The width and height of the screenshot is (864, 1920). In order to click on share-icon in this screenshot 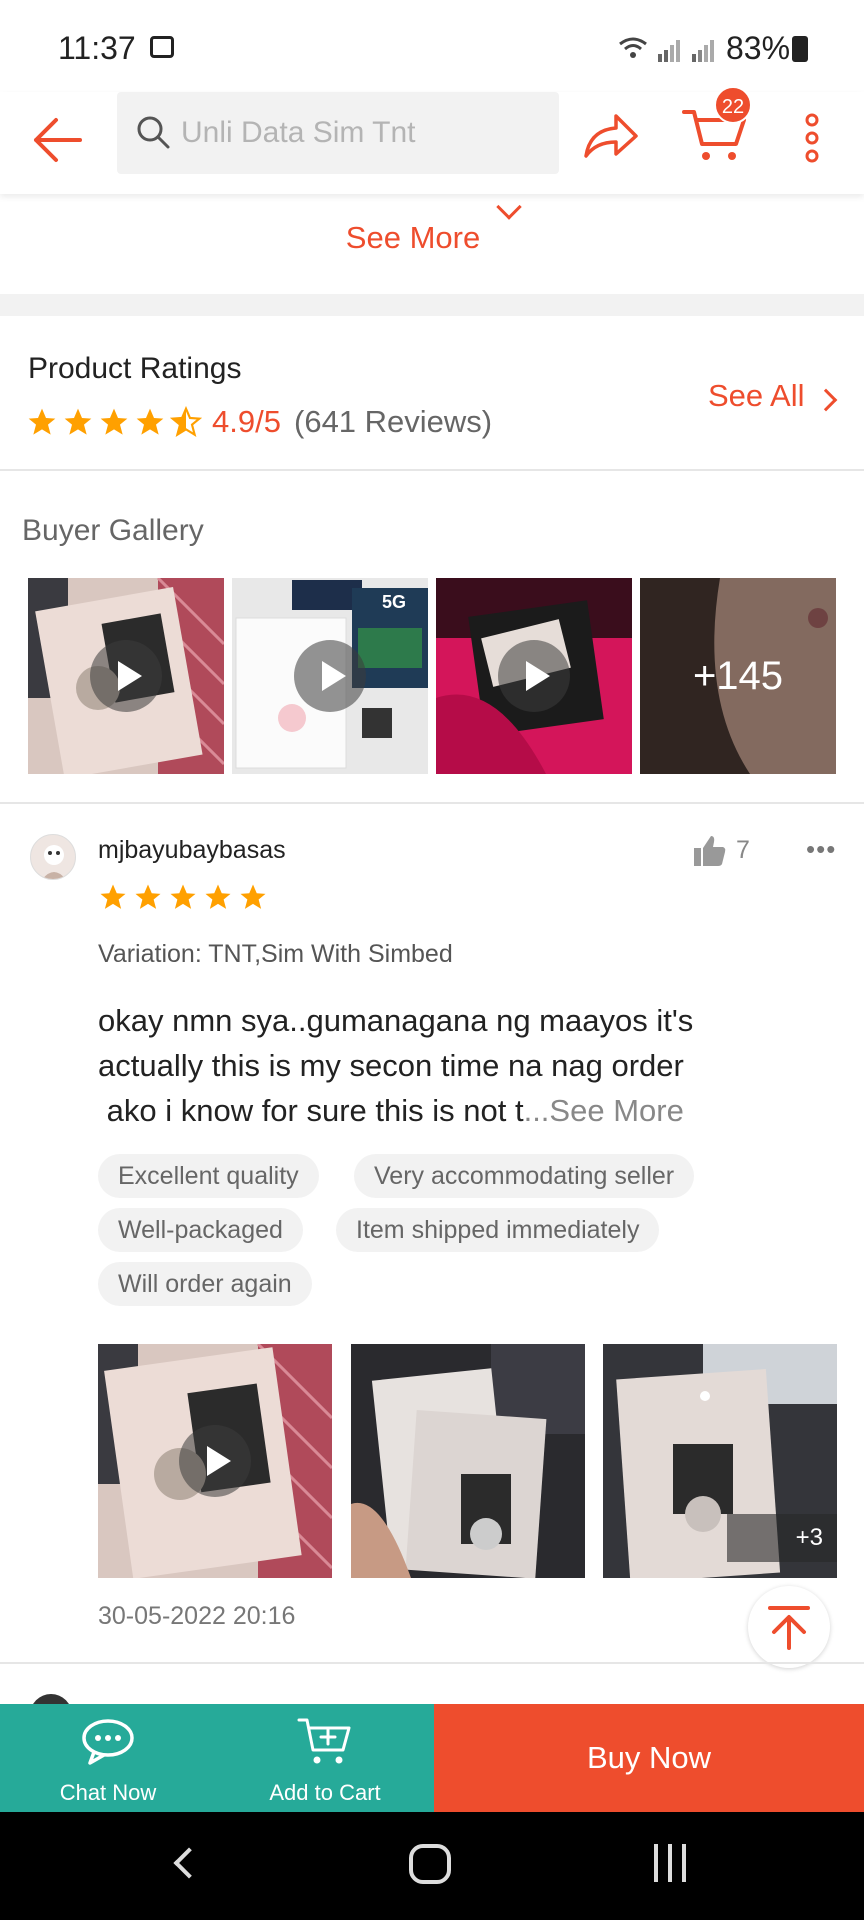, I will do `click(611, 137)`.